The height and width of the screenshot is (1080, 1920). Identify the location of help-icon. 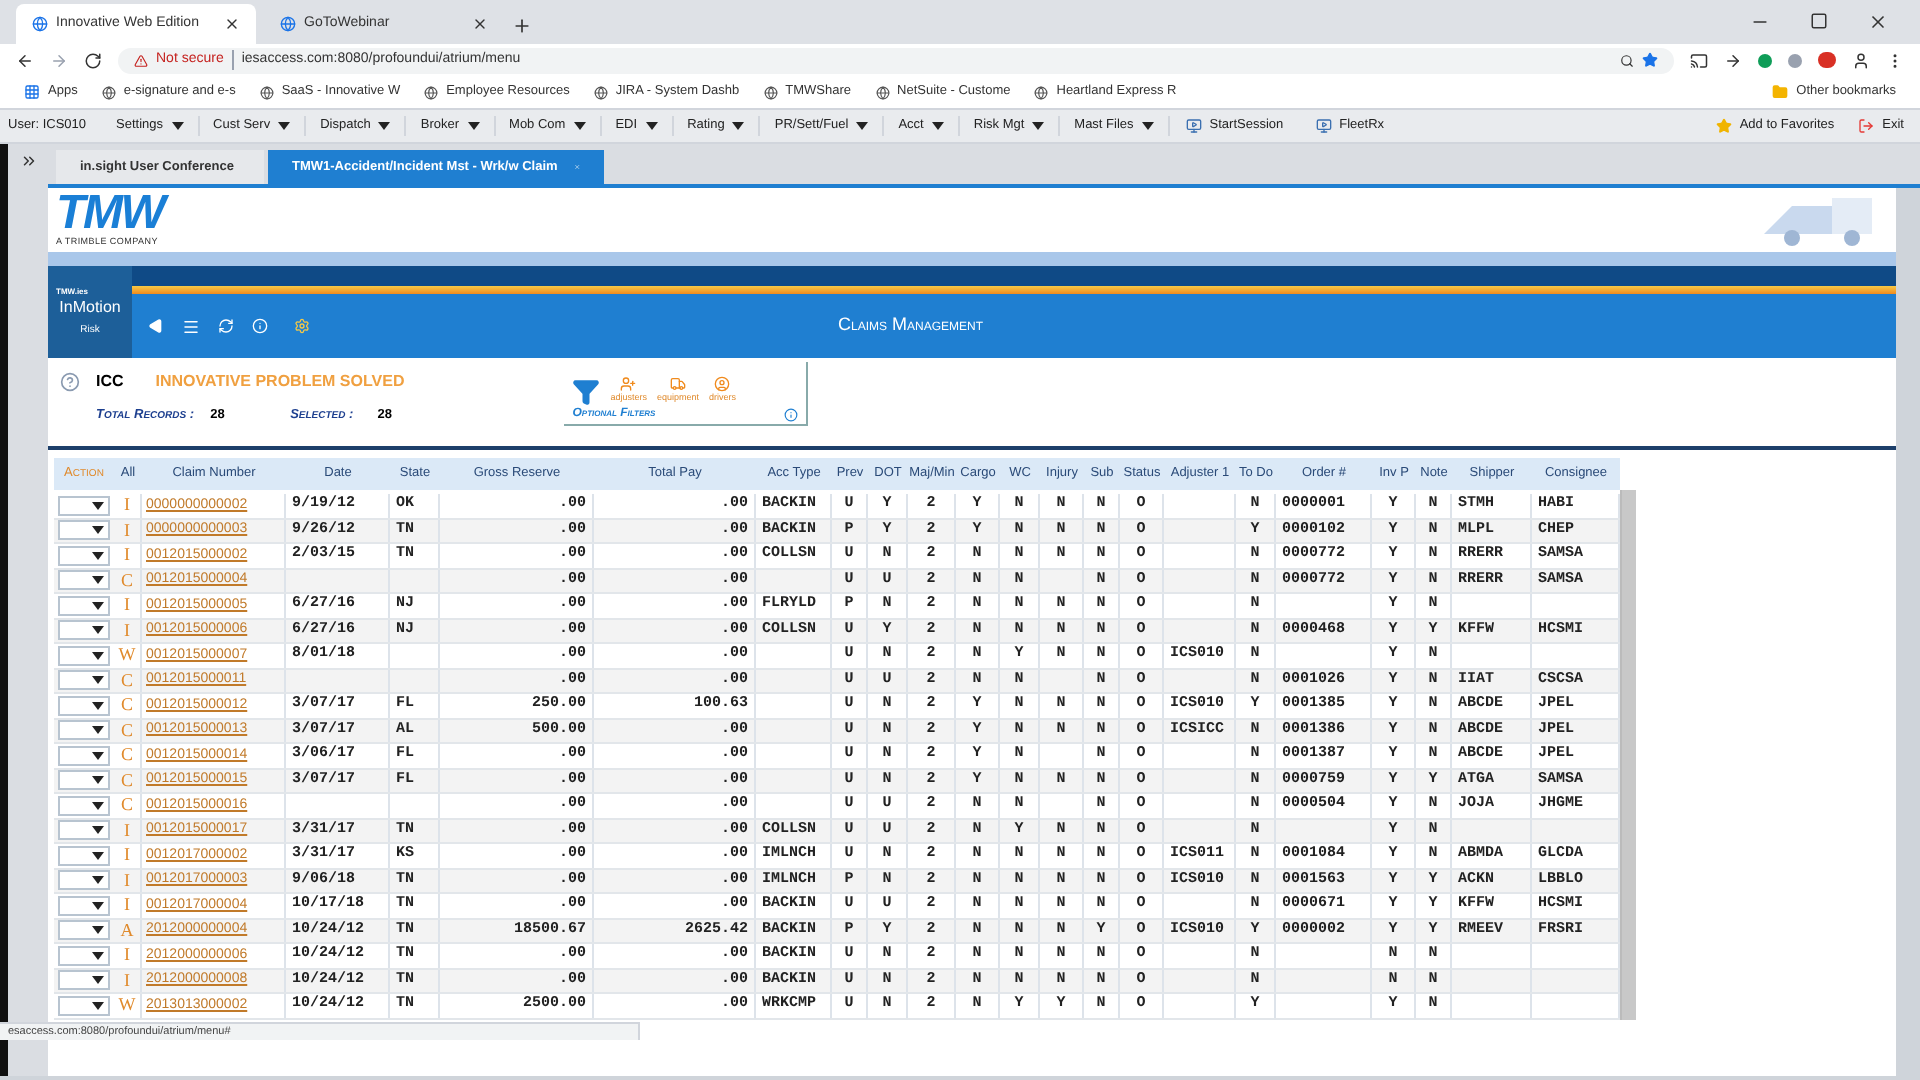
(70, 382).